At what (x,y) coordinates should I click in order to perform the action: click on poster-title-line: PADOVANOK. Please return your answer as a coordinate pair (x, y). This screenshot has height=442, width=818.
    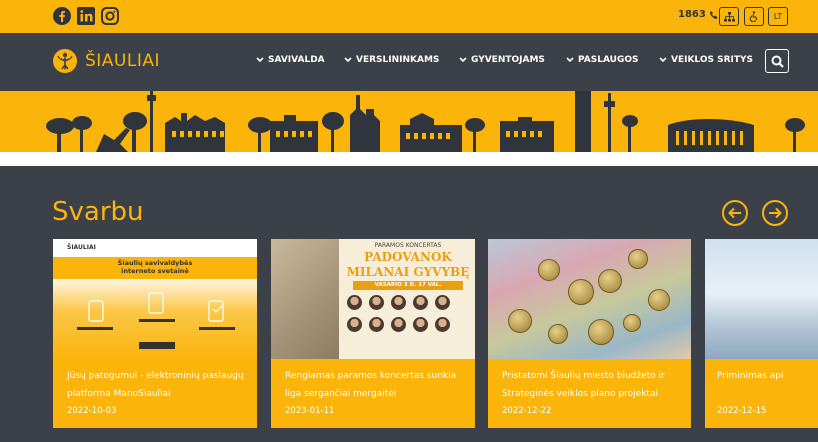
    Looking at the image, I should click on (408, 257).